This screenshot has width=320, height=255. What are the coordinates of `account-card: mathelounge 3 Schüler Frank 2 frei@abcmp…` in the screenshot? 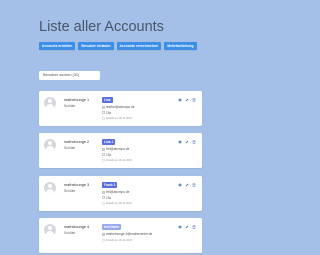 It's located at (120, 193).